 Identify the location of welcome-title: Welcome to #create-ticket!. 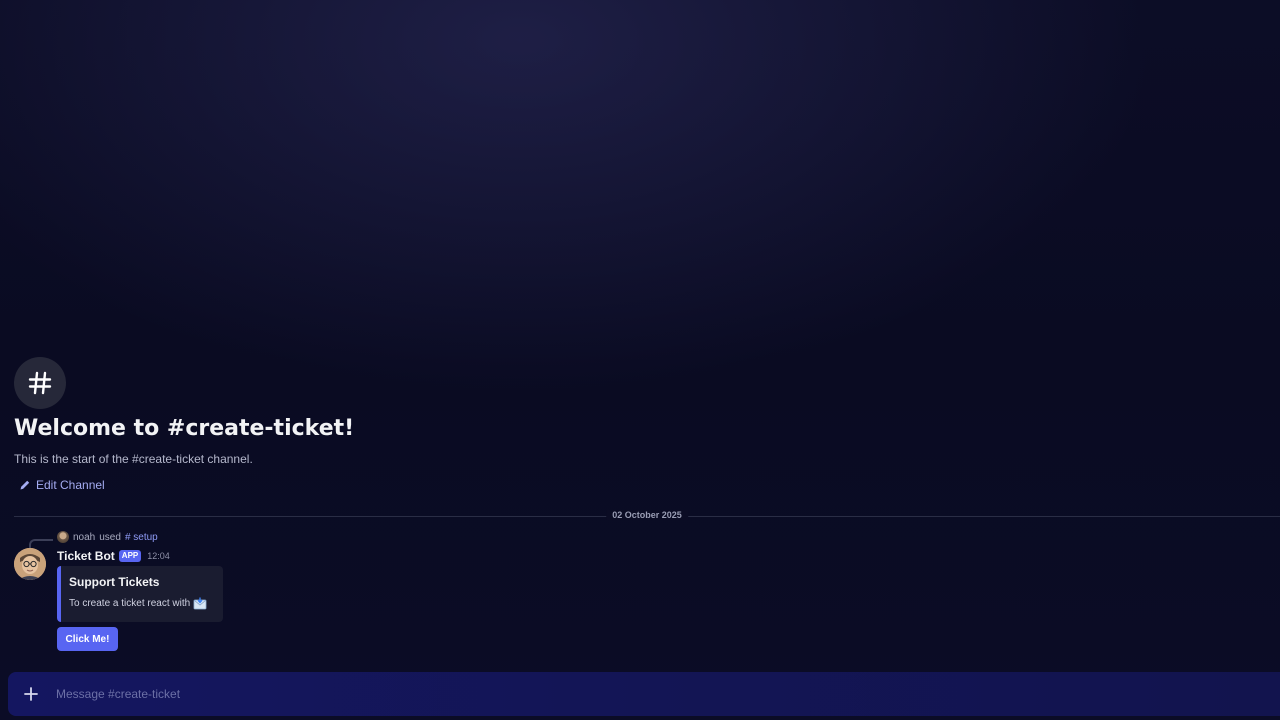
(184, 428).